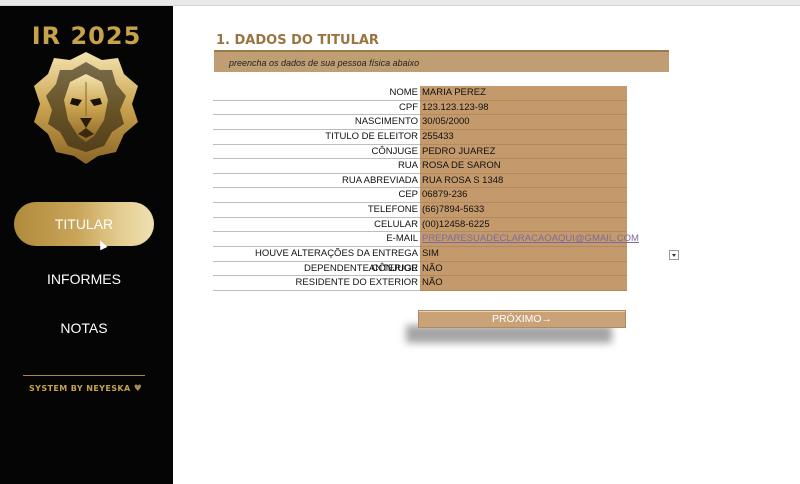 This screenshot has width=800, height=484. I want to click on form-row-alteracoes: HOUVE ALTERAÇÕES DA ENTREGA ANTERIOR SIM, so click(446, 260).